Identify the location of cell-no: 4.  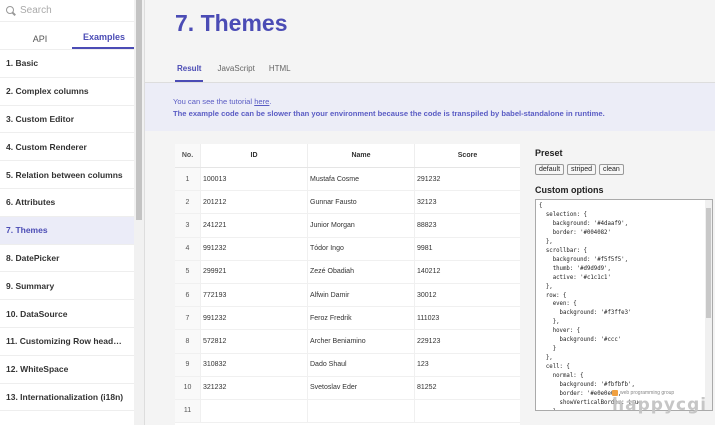
(188, 248).